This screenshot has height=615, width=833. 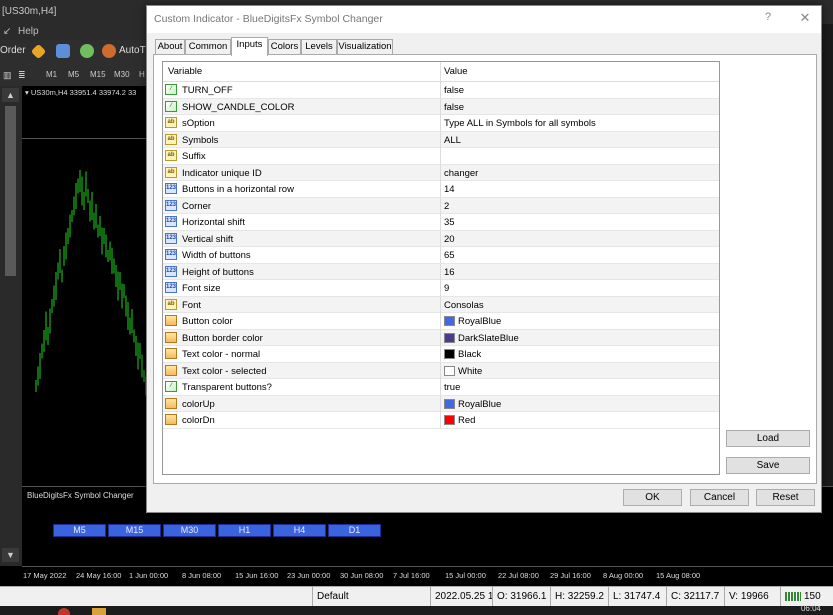 What do you see at coordinates (469, 354) in the screenshot?
I see `input-value: Black` at bounding box center [469, 354].